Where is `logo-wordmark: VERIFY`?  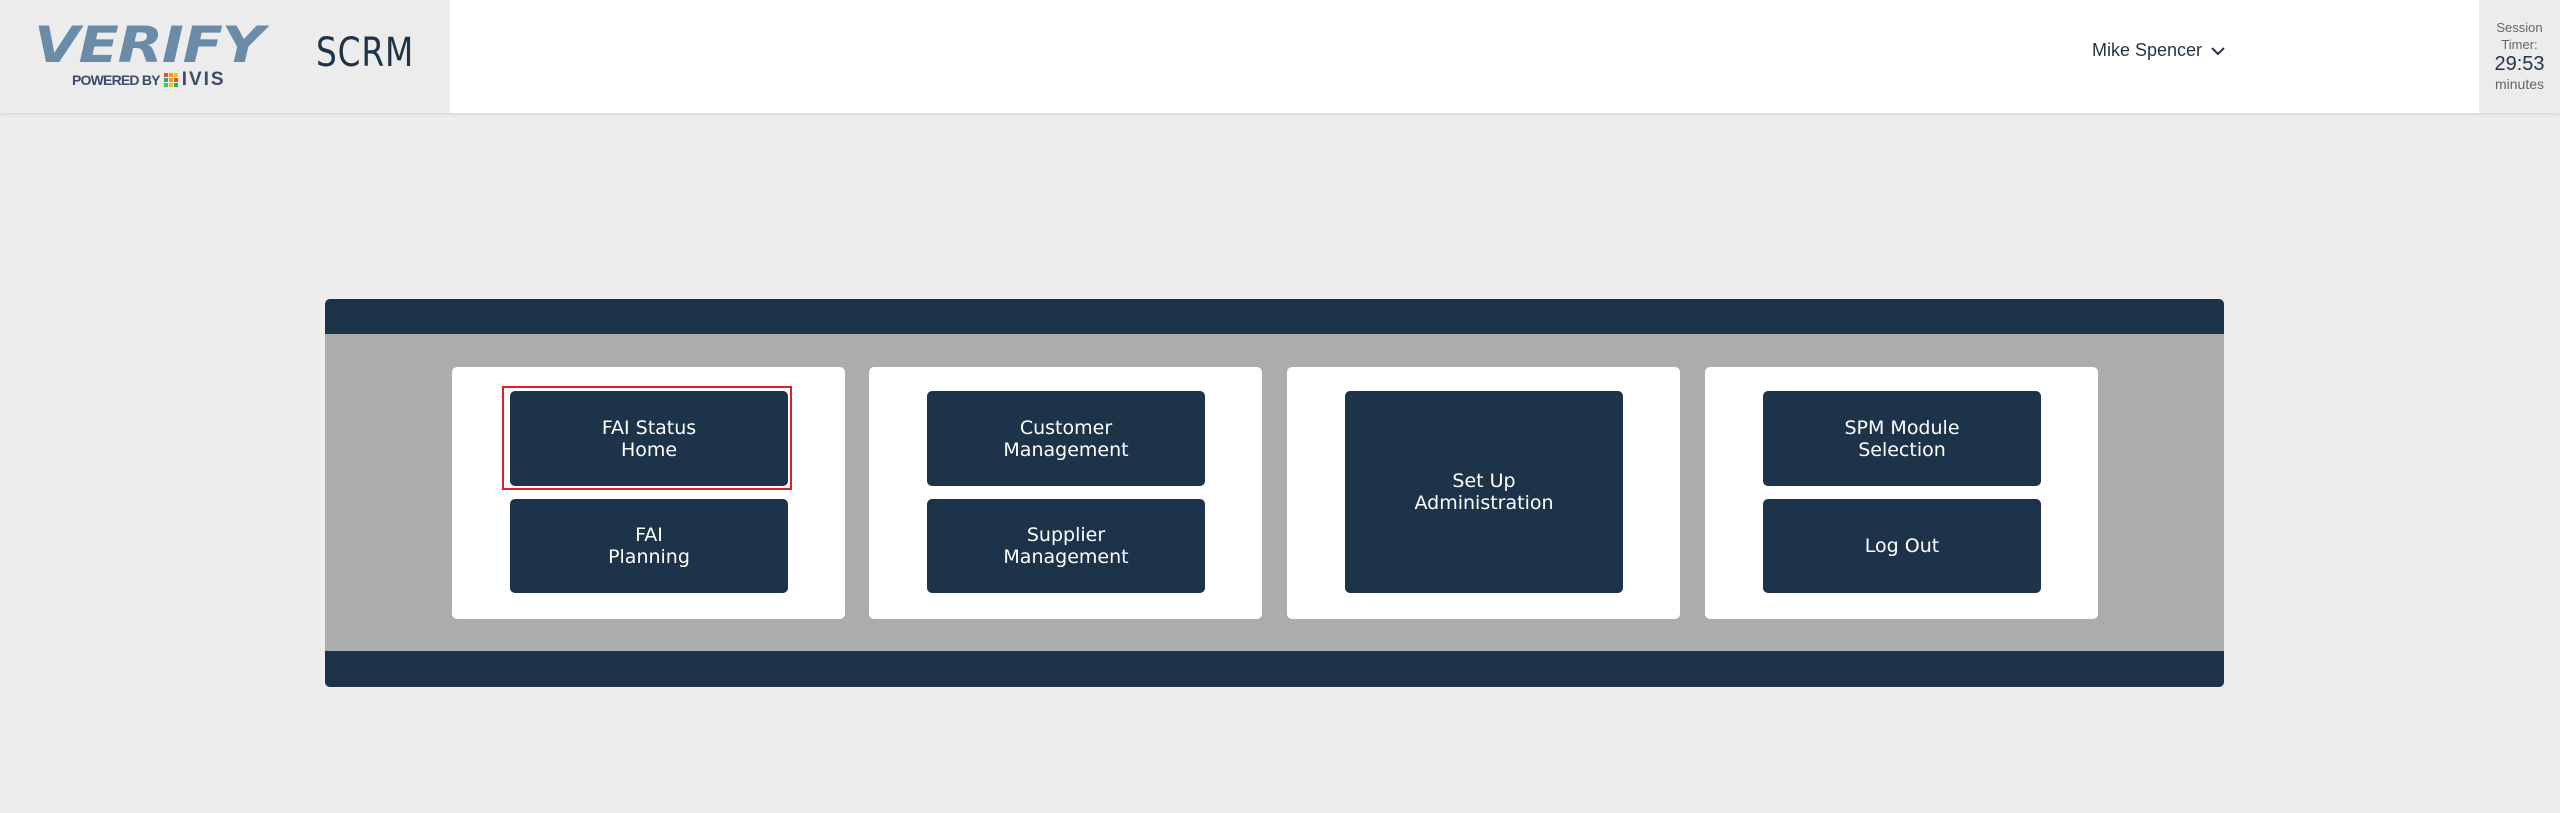
logo-wordmark: VERIFY is located at coordinates (149, 45).